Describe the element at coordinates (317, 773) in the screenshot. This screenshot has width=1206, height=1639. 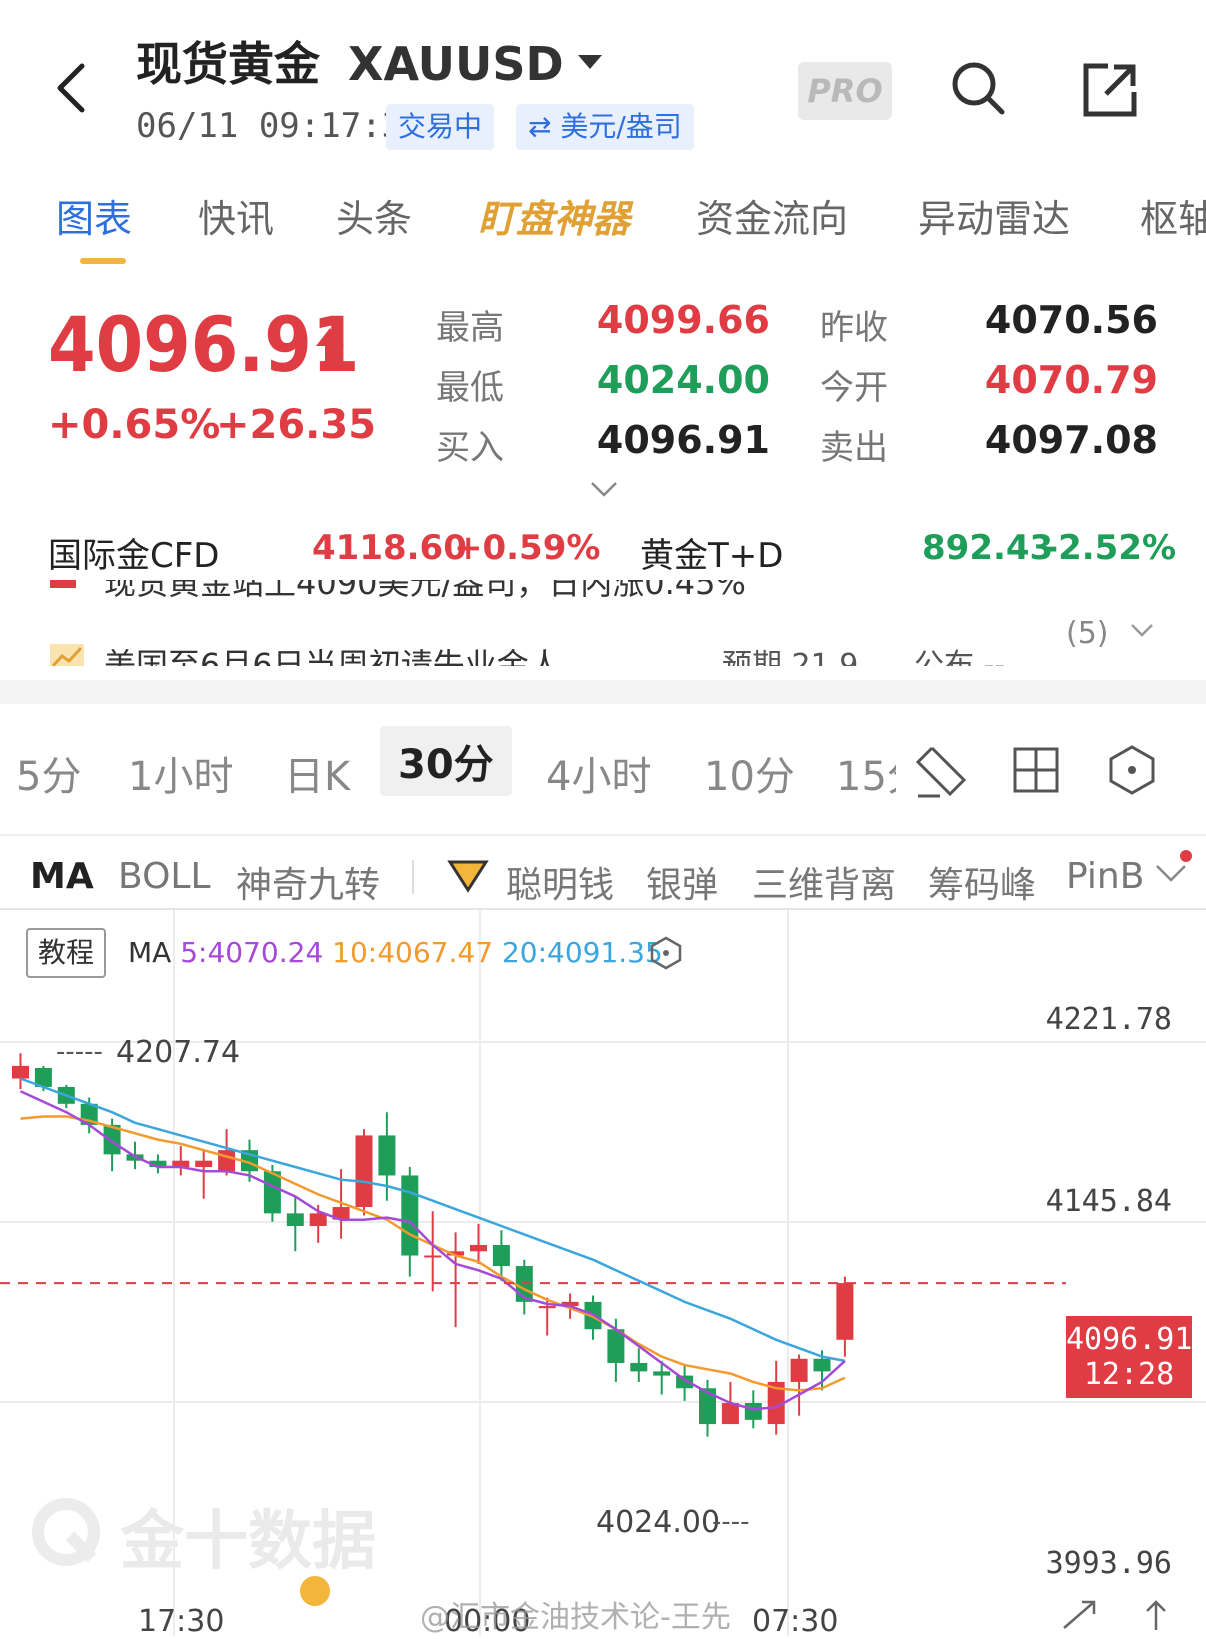
I see `timeframe-daily: 日K` at that location.